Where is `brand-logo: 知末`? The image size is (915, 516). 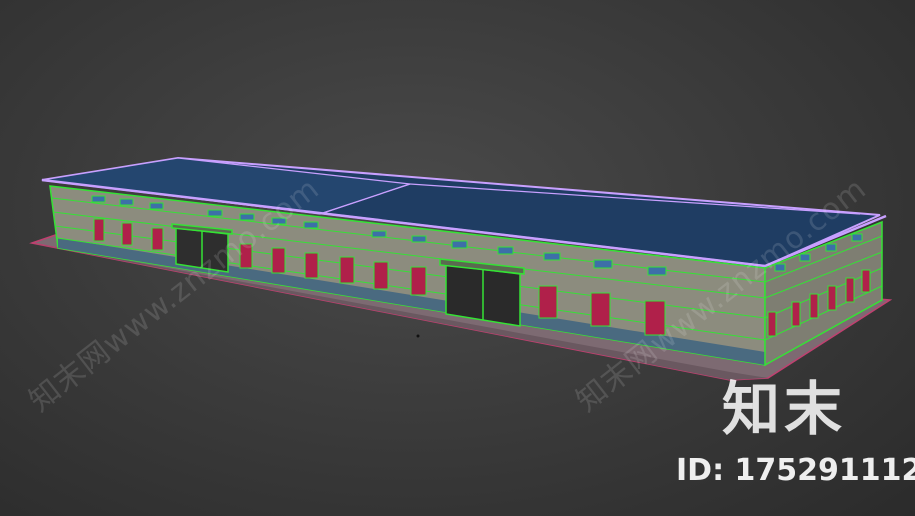 brand-logo: 知末 is located at coordinates (784, 409).